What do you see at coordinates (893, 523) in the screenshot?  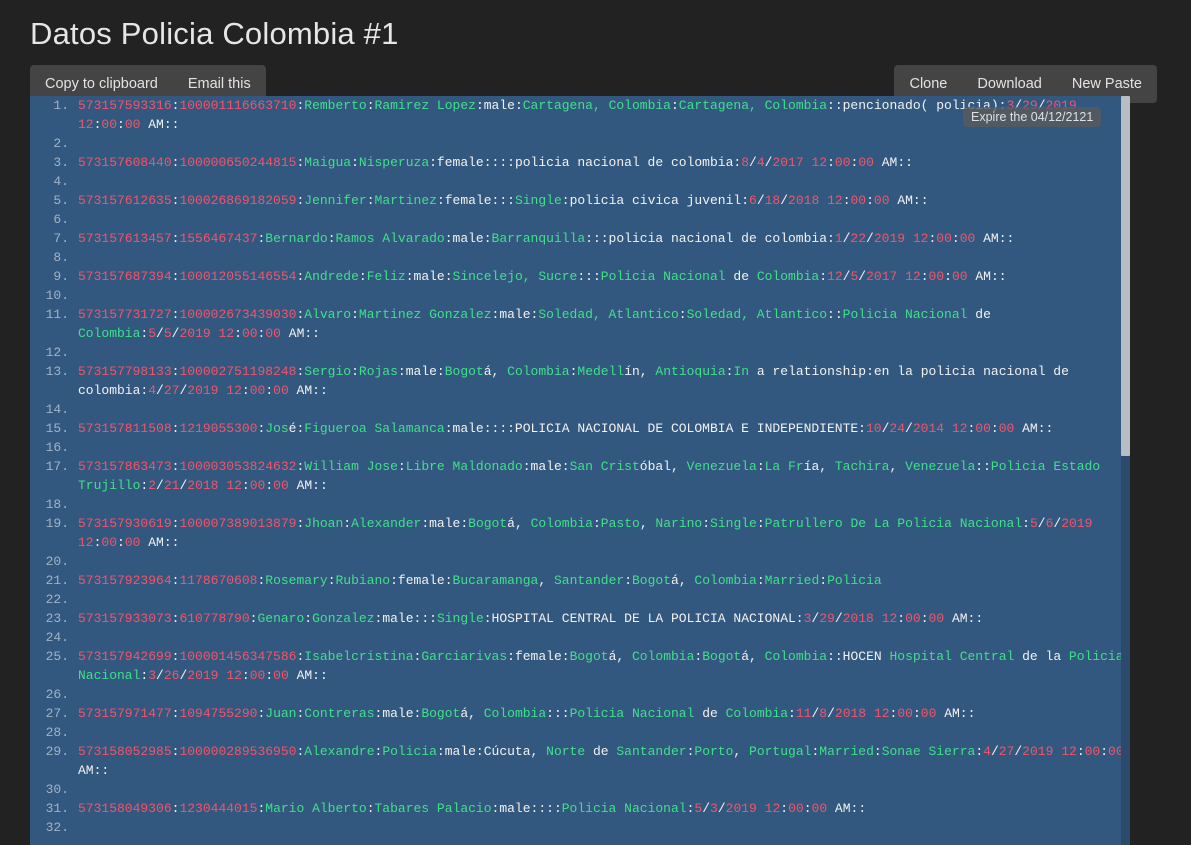 I see `code-token-str: Patrullero De La Policia Nacional` at bounding box center [893, 523].